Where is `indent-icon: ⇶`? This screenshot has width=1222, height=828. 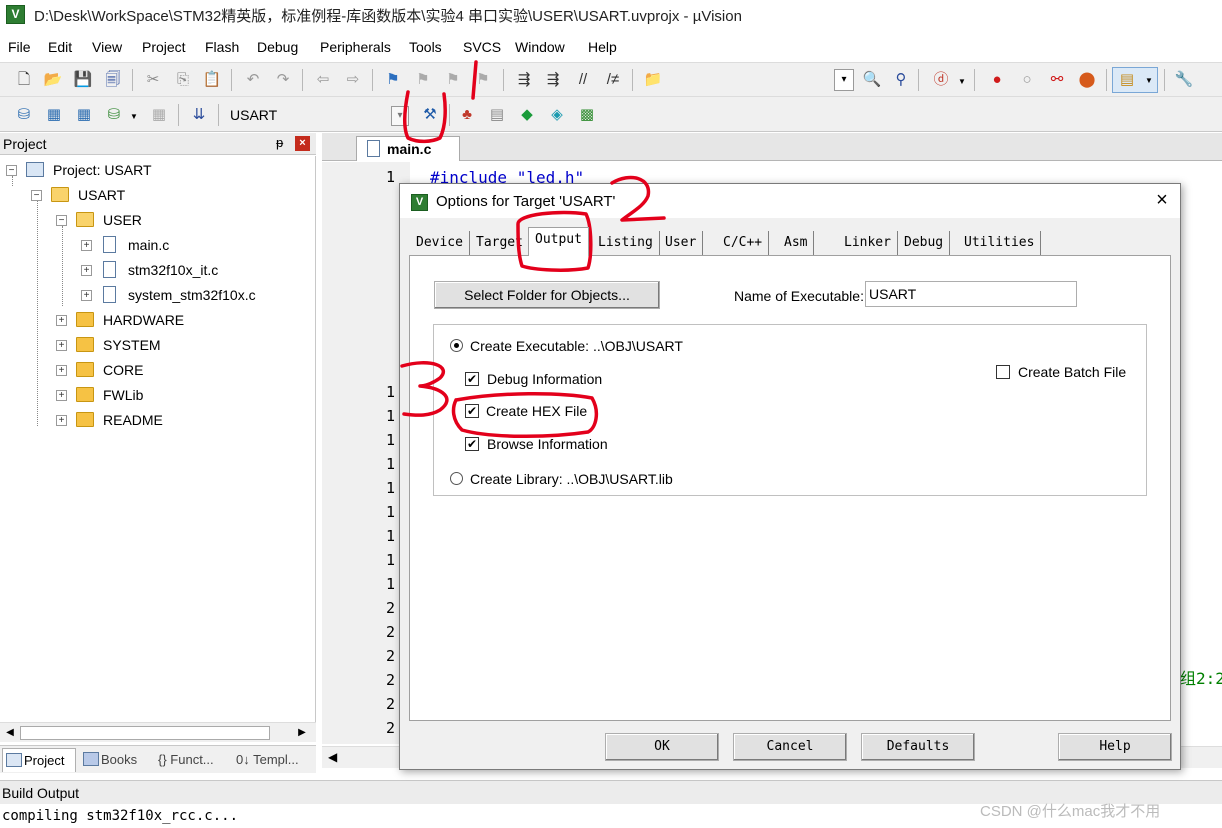 indent-icon: ⇶ is located at coordinates (524, 80).